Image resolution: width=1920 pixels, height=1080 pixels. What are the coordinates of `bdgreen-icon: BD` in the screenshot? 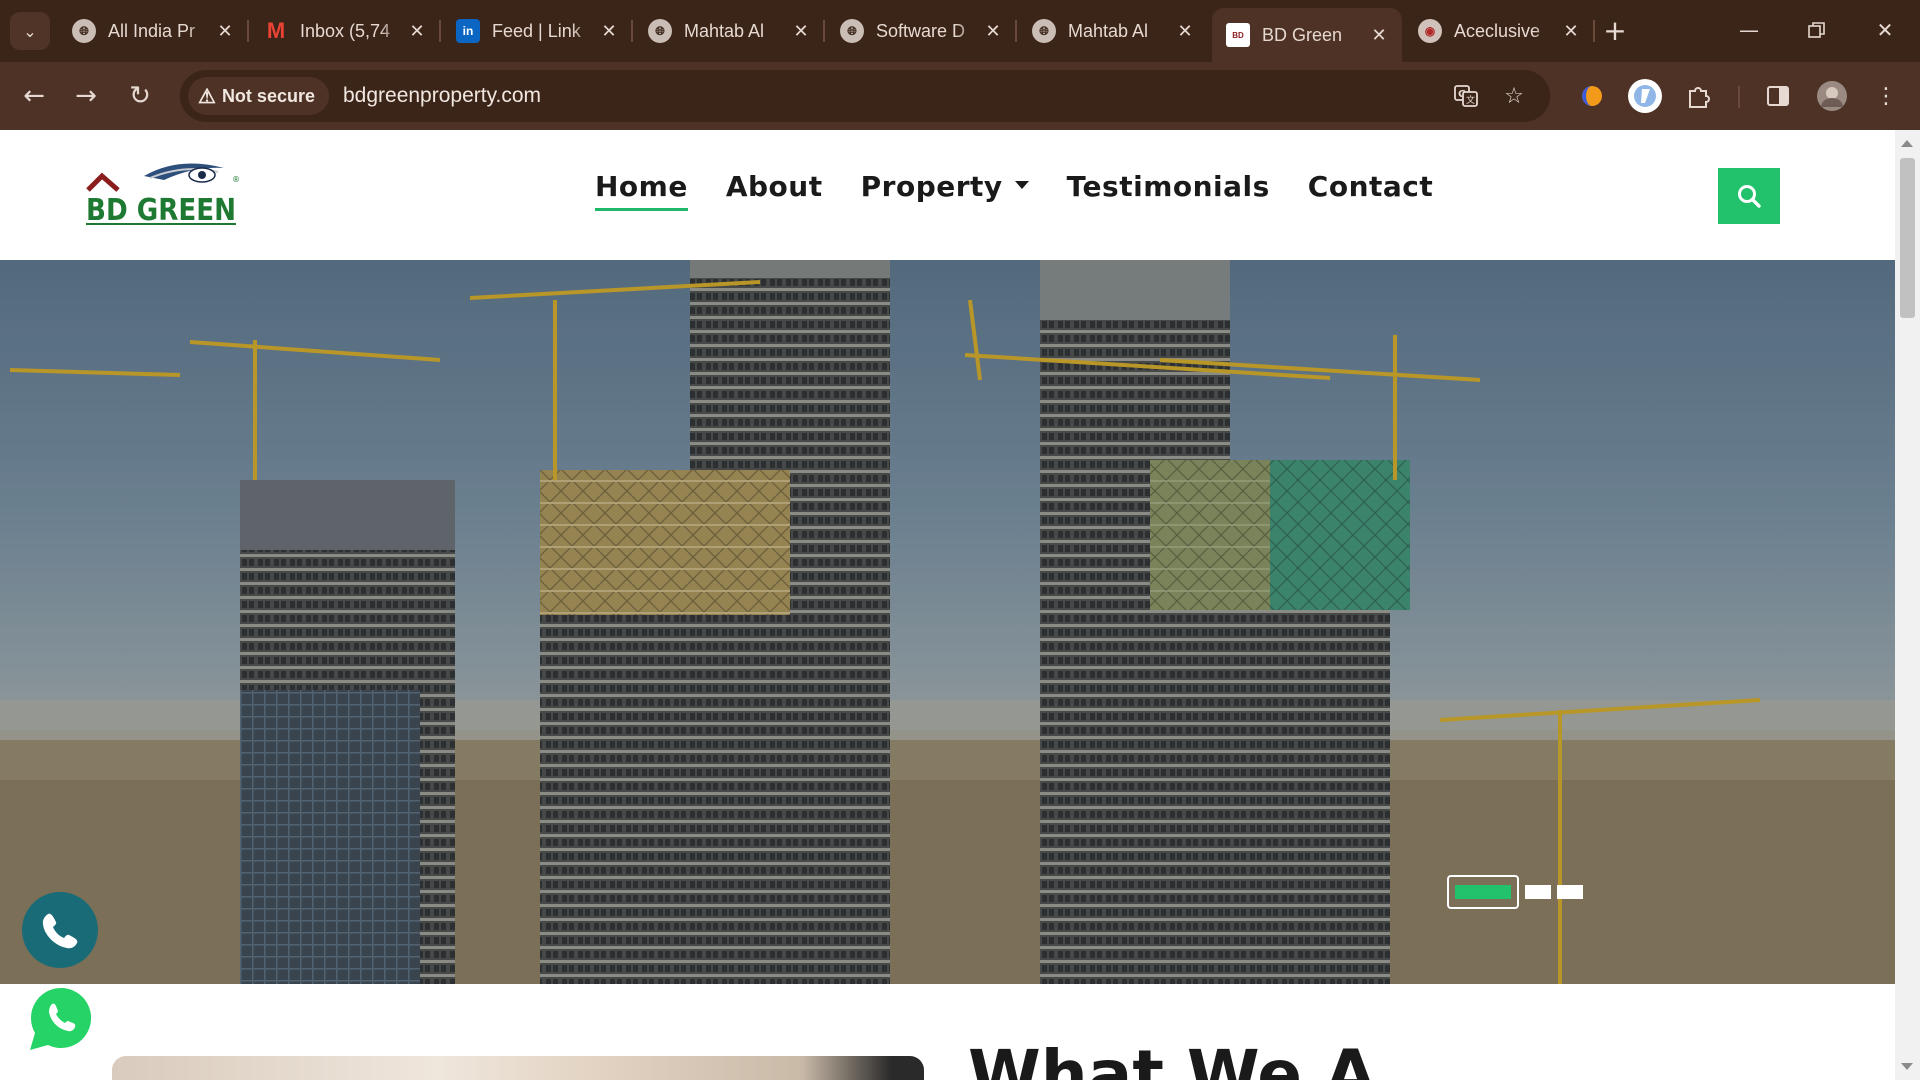 It's located at (1238, 35).